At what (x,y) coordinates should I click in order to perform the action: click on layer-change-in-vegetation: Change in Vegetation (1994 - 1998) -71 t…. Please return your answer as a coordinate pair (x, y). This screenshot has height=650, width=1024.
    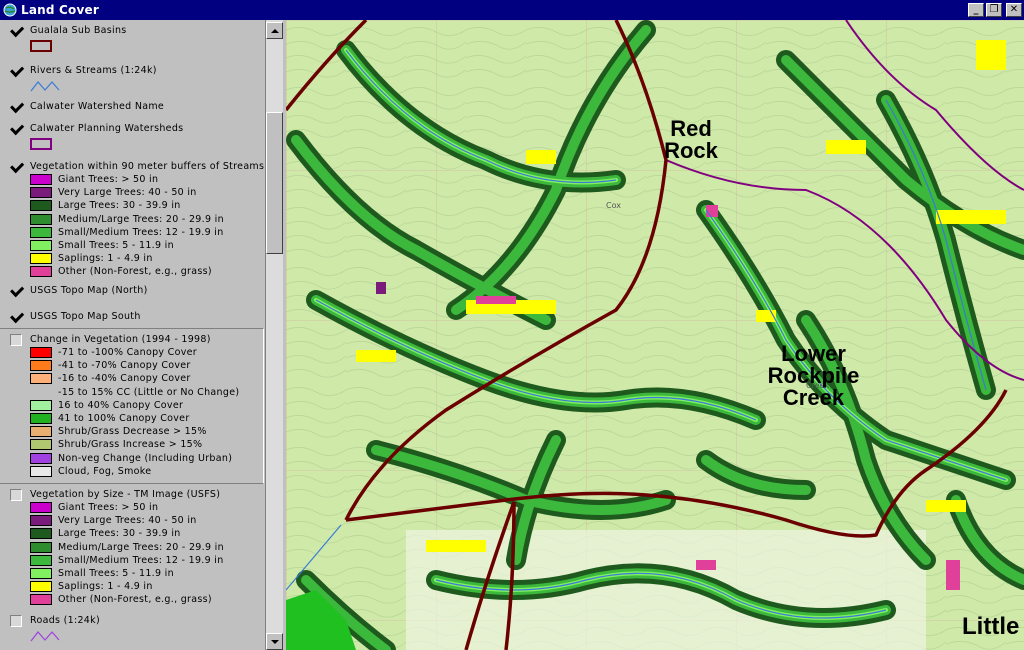
    Looking at the image, I should click on (132, 406).